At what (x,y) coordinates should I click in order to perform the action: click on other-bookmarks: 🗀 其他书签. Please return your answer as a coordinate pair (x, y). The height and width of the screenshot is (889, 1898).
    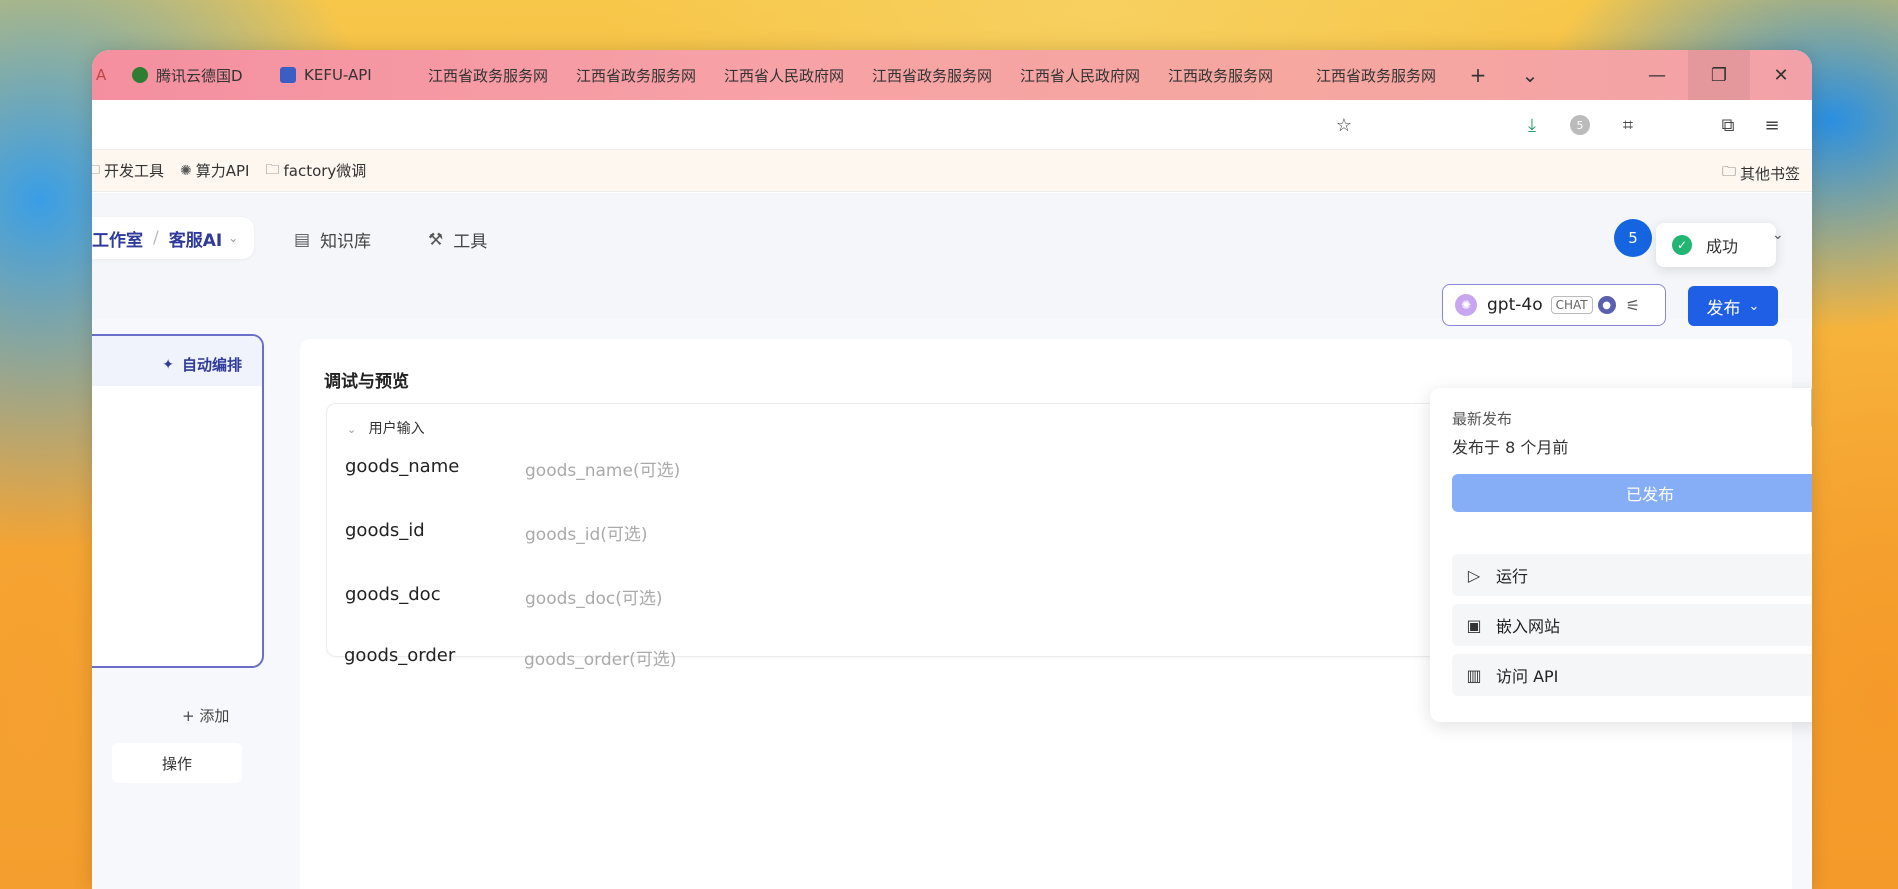
    Looking at the image, I should click on (1761, 173).